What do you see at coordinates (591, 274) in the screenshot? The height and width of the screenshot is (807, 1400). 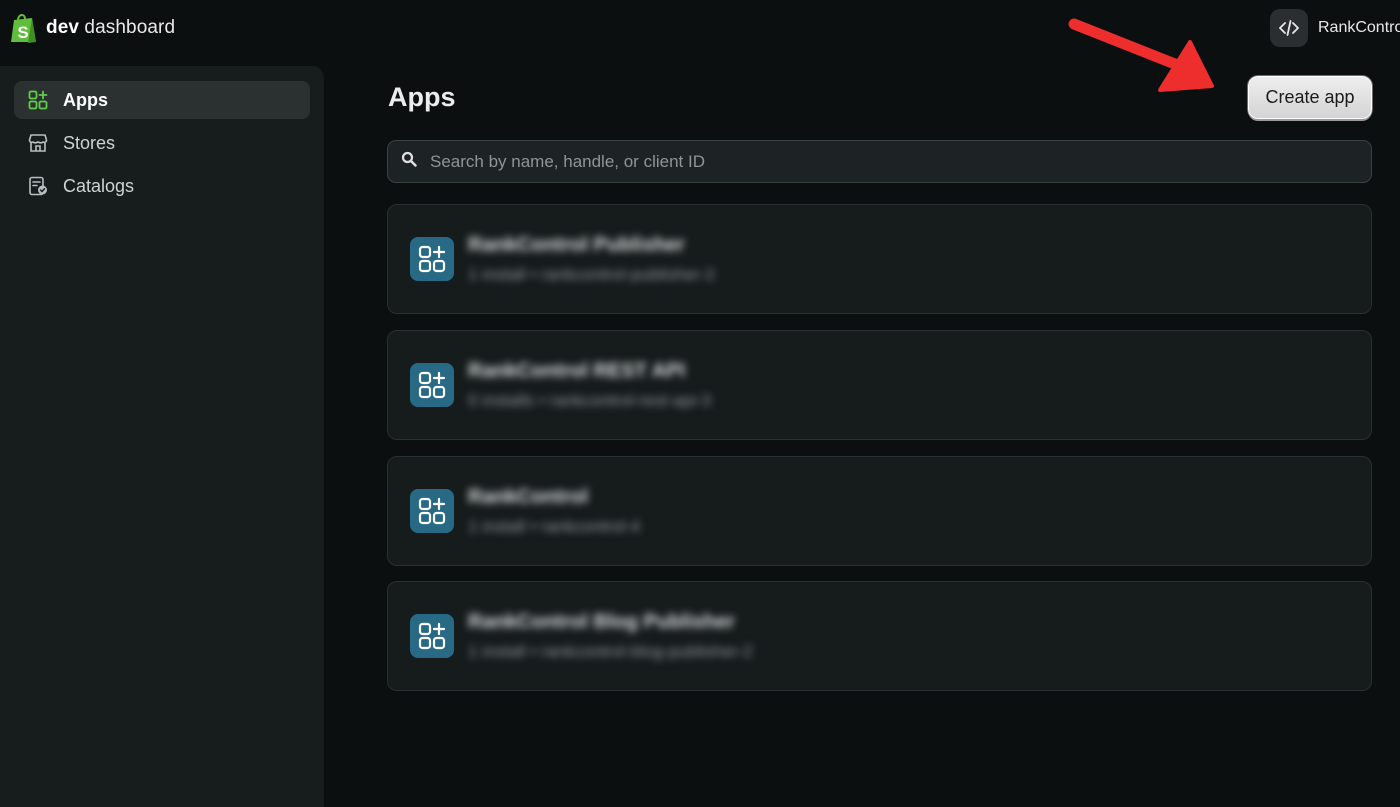 I see `app-meta: 1 install • rankcontrol-publisher-2` at bounding box center [591, 274].